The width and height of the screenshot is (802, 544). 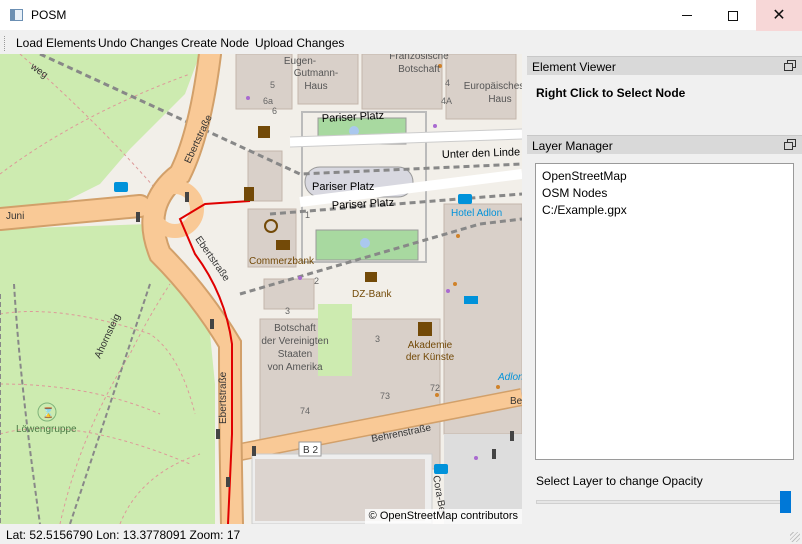 What do you see at coordinates (401, 534) in the screenshot?
I see `status-bar: Lat: 52.5156790 Lon: 13.3778091 Zoom: 17` at bounding box center [401, 534].